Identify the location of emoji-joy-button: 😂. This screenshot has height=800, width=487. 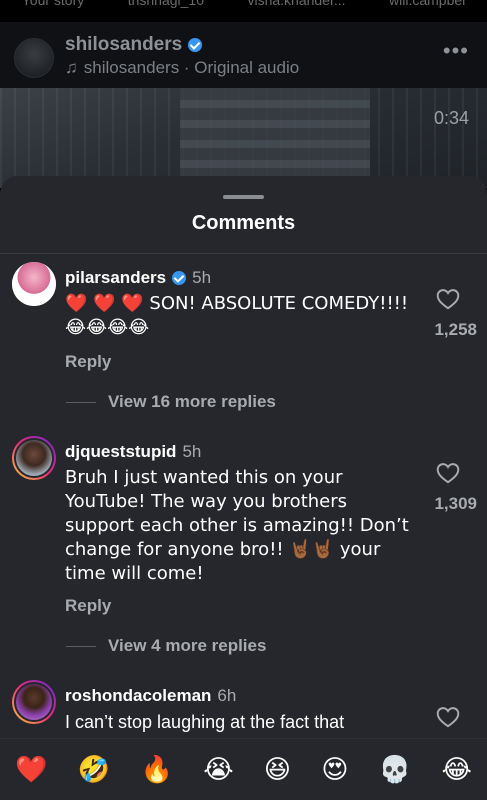
(456, 770).